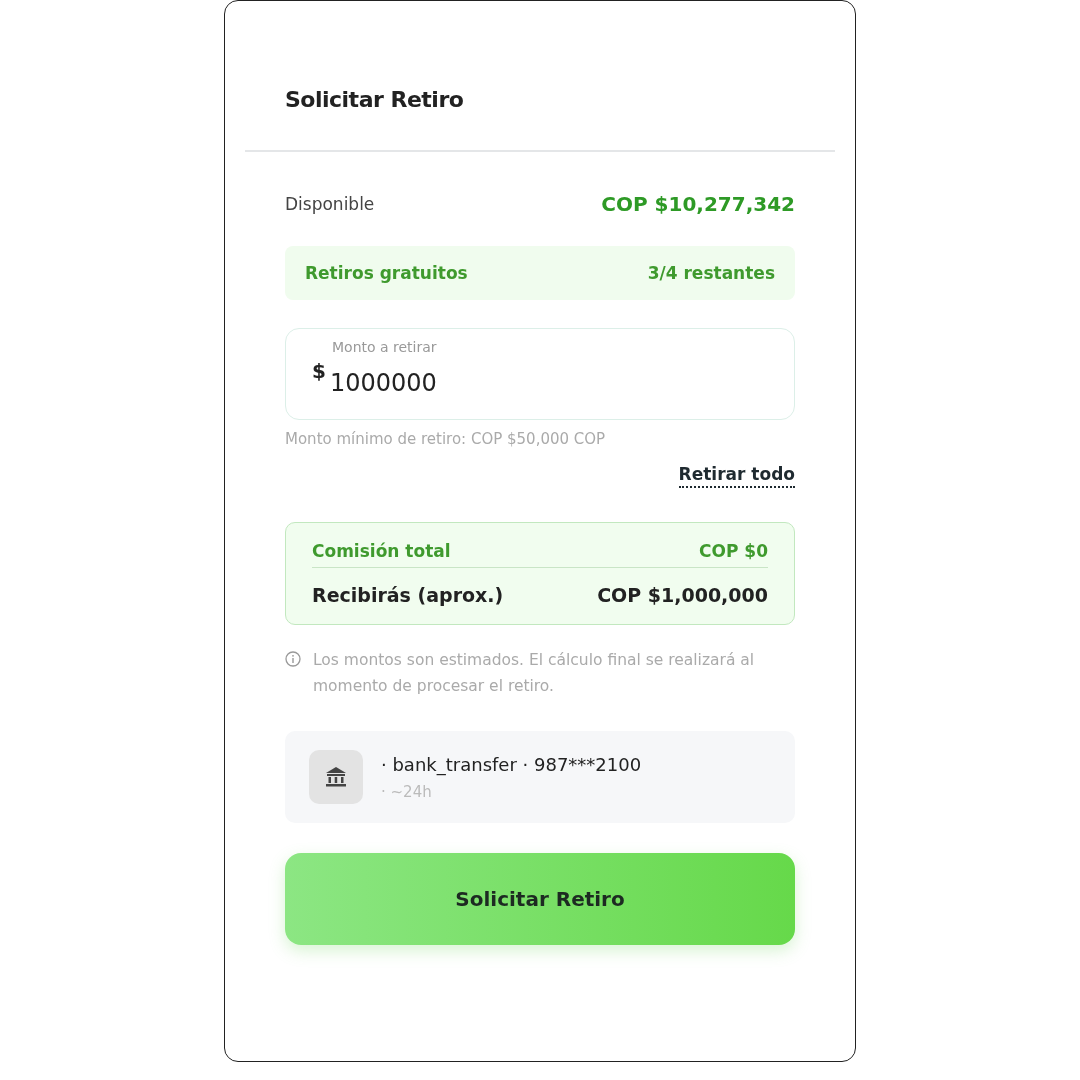 The height and width of the screenshot is (1080, 1080). What do you see at coordinates (540, 374) in the screenshot?
I see `amount-field: Monto a retirar $ 1000000` at bounding box center [540, 374].